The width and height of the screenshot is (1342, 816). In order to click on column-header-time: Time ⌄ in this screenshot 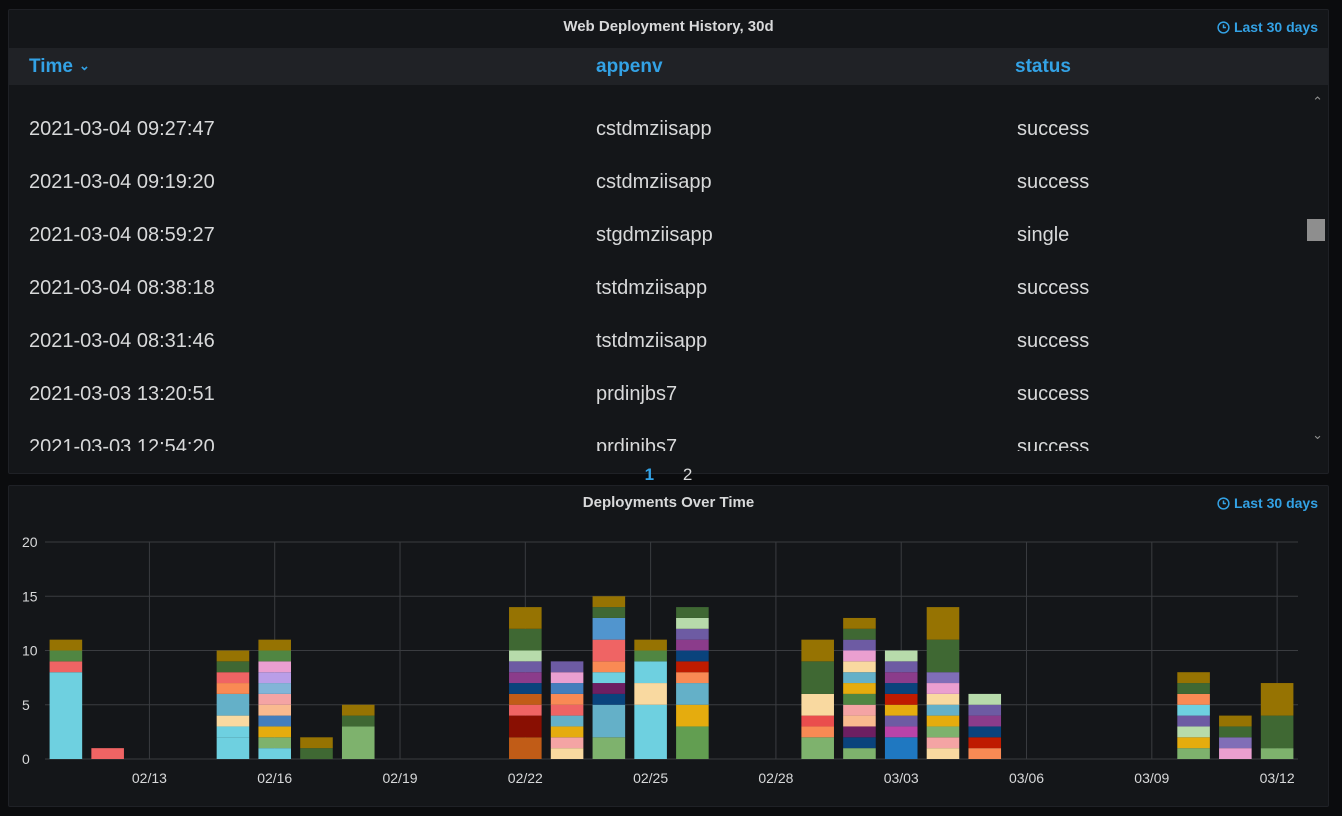, I will do `click(59, 67)`.